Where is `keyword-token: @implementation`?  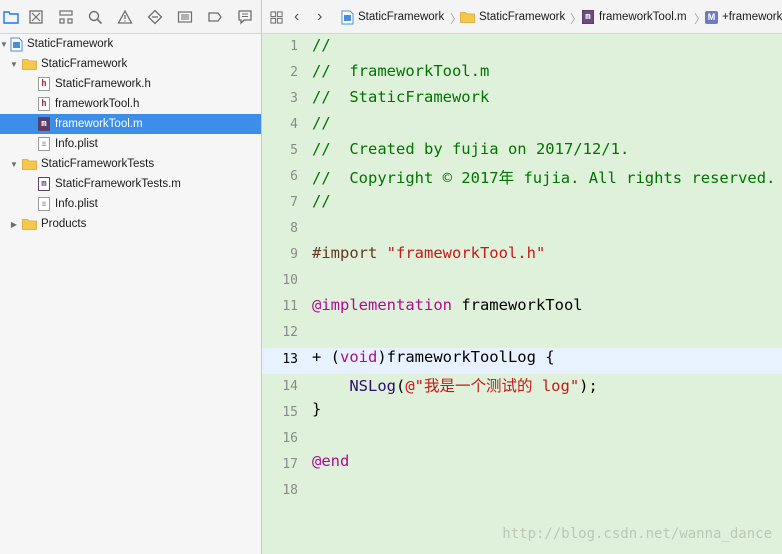 keyword-token: @implementation is located at coordinates (382, 305).